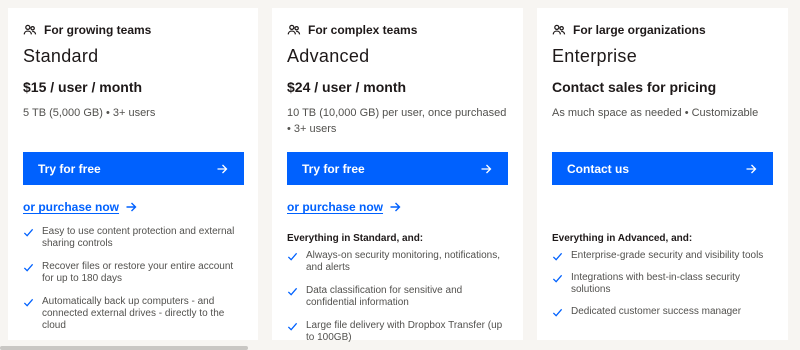 This screenshot has height=350, width=800. I want to click on feature-text: Dedicated customer success manager, so click(656, 311).